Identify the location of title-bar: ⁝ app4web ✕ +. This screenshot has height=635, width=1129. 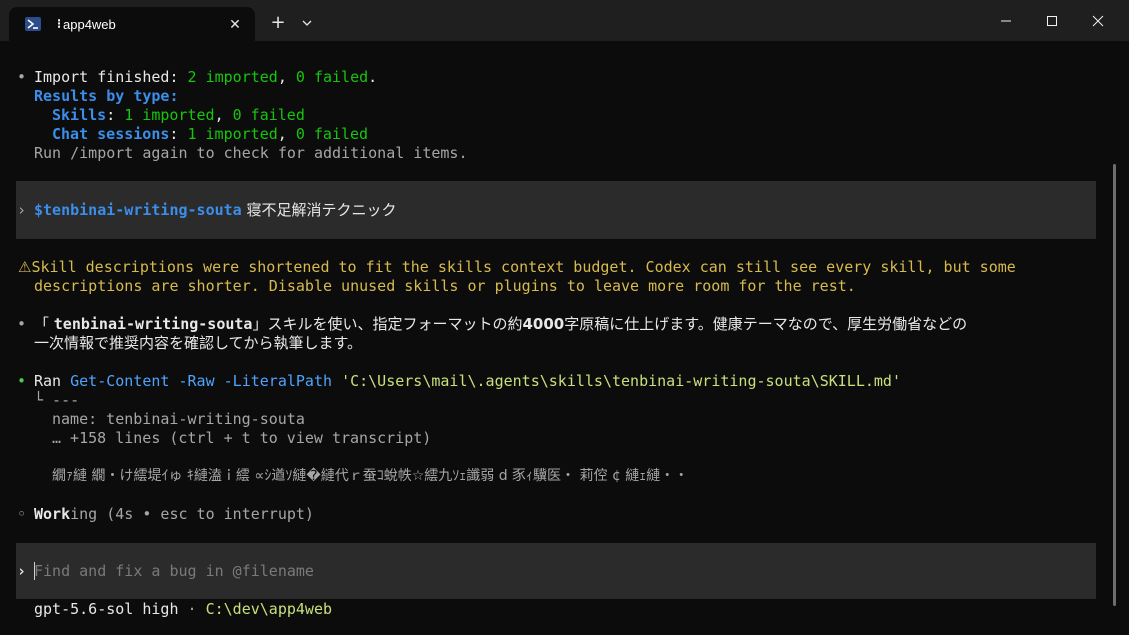
(564, 20).